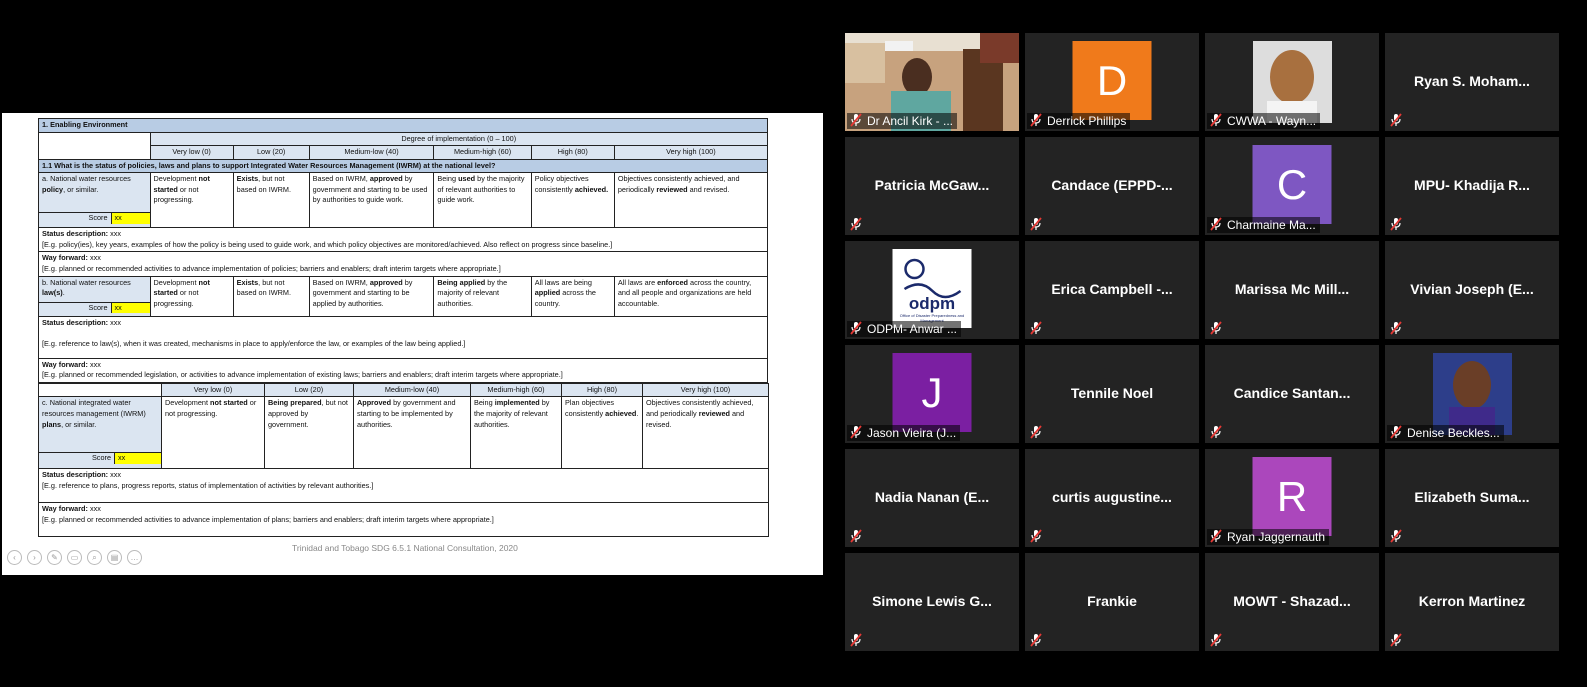 Image resolution: width=1587 pixels, height=687 pixels. What do you see at coordinates (34, 557) in the screenshot?
I see `next-icon: ›` at bounding box center [34, 557].